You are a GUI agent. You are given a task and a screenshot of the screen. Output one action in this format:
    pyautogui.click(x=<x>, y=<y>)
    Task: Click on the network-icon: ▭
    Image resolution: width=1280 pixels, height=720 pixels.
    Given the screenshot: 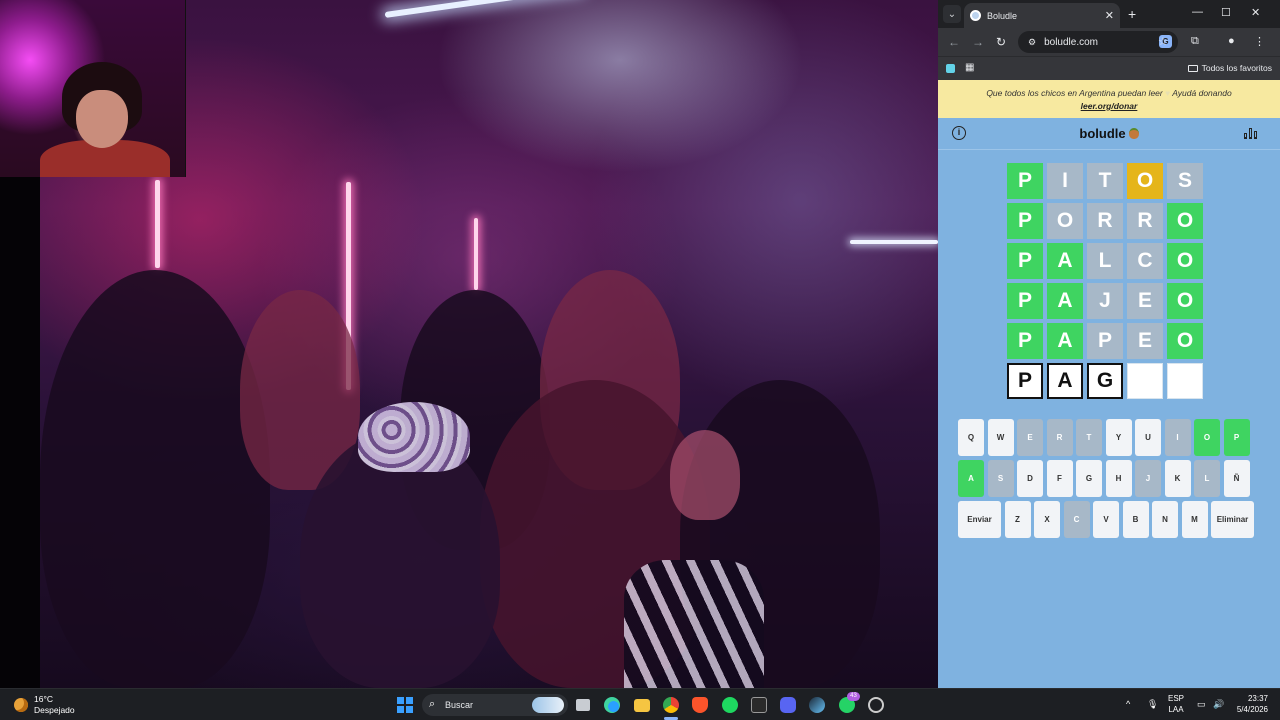 What is the action you would take?
    pyautogui.click(x=1201, y=704)
    